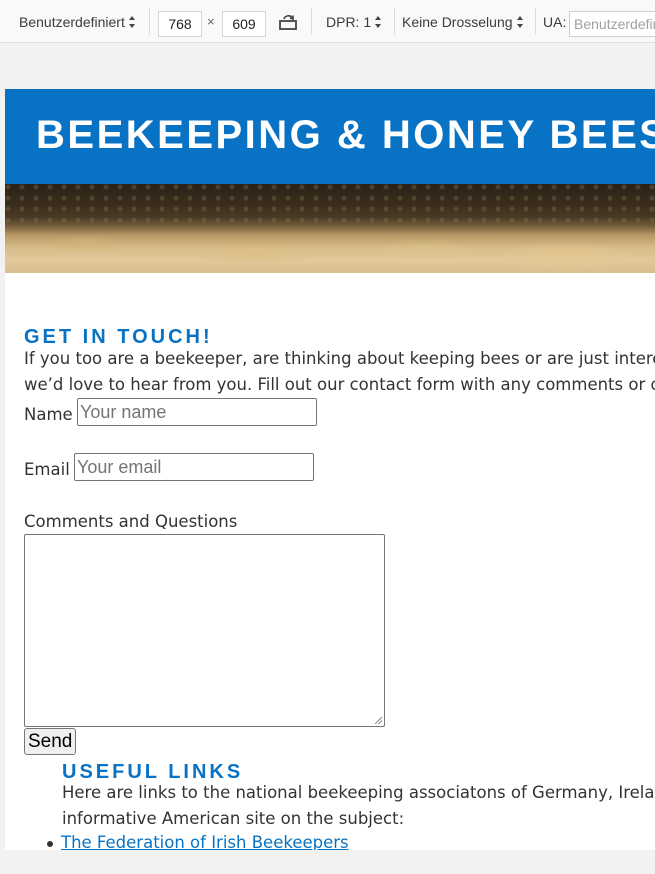 This screenshot has width=655, height=874. I want to click on hero-image-texture, so click(330, 206).